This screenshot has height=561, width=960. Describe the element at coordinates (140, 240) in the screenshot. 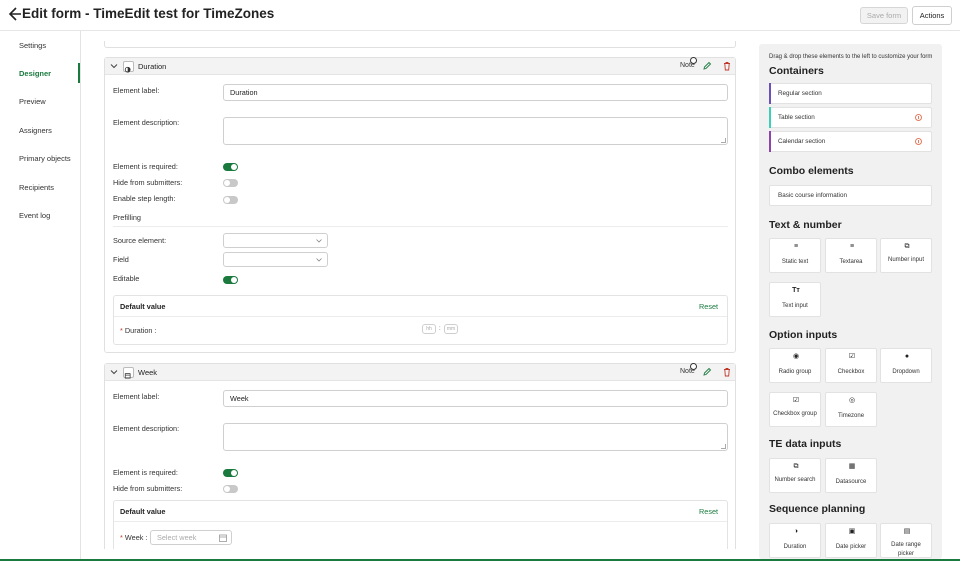

I see `source-element-label: Source element:` at that location.